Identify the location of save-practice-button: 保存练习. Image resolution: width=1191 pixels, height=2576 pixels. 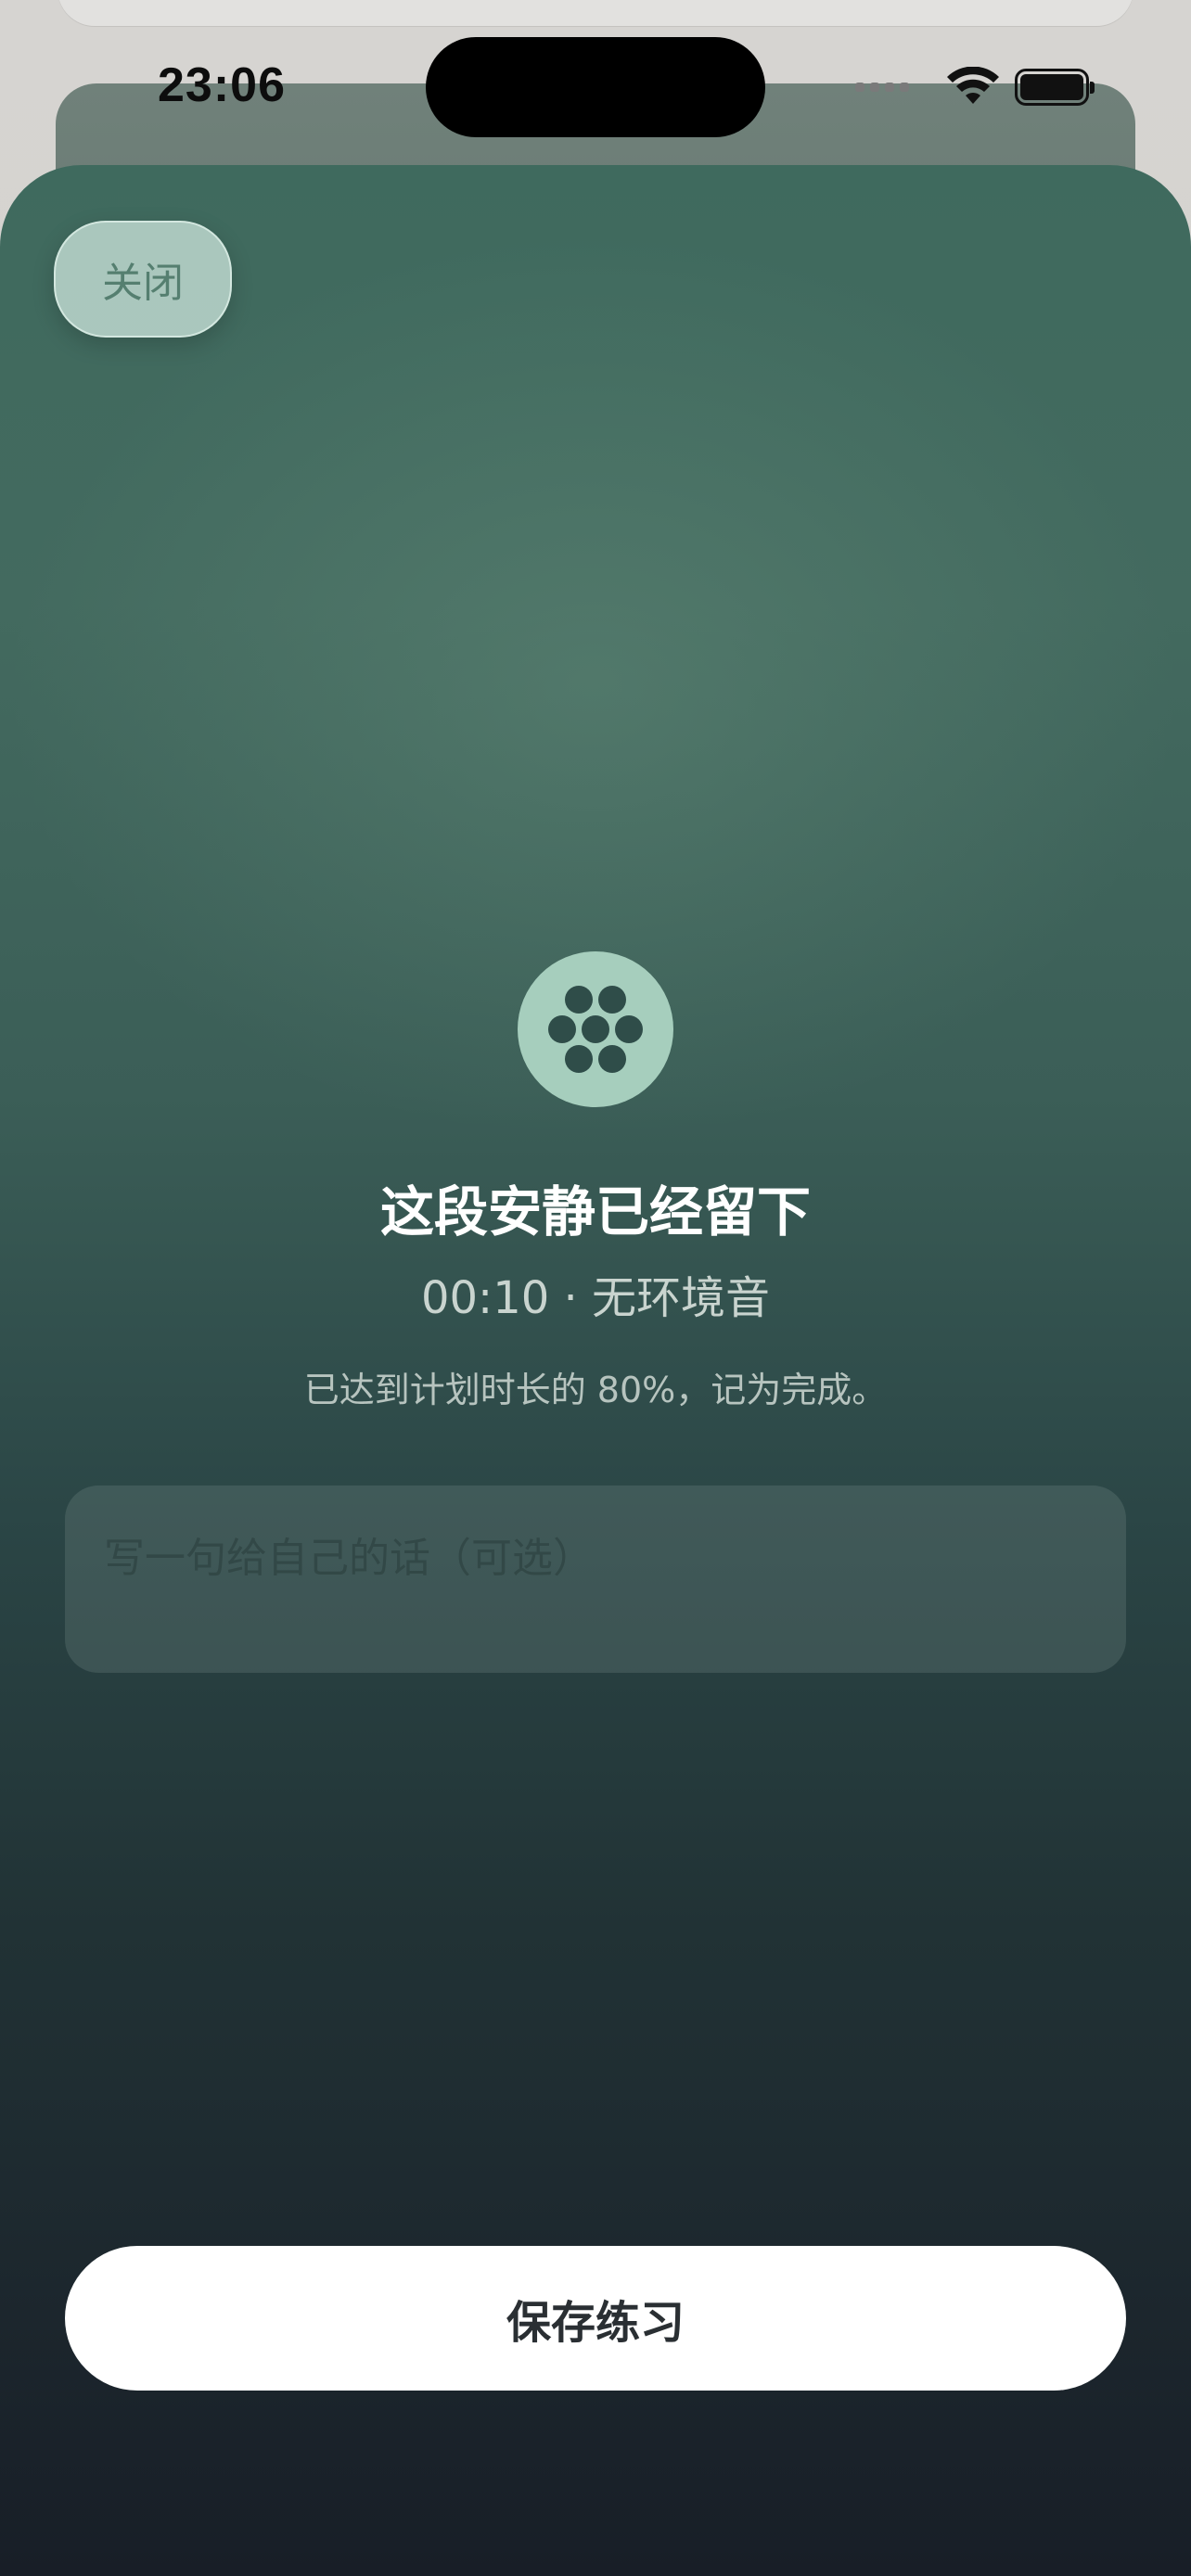
(595, 2318).